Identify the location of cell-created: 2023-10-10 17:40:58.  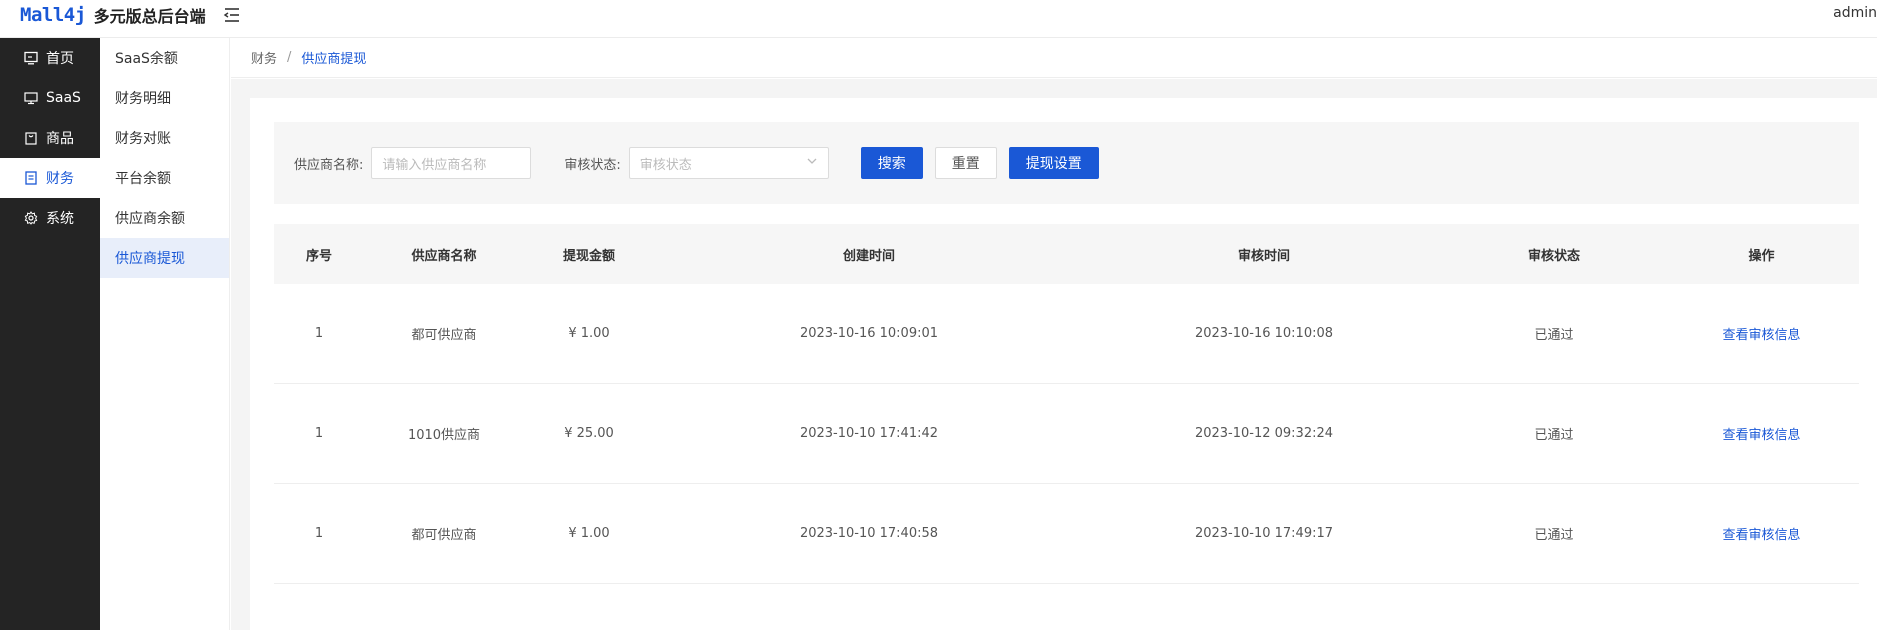
(869, 533).